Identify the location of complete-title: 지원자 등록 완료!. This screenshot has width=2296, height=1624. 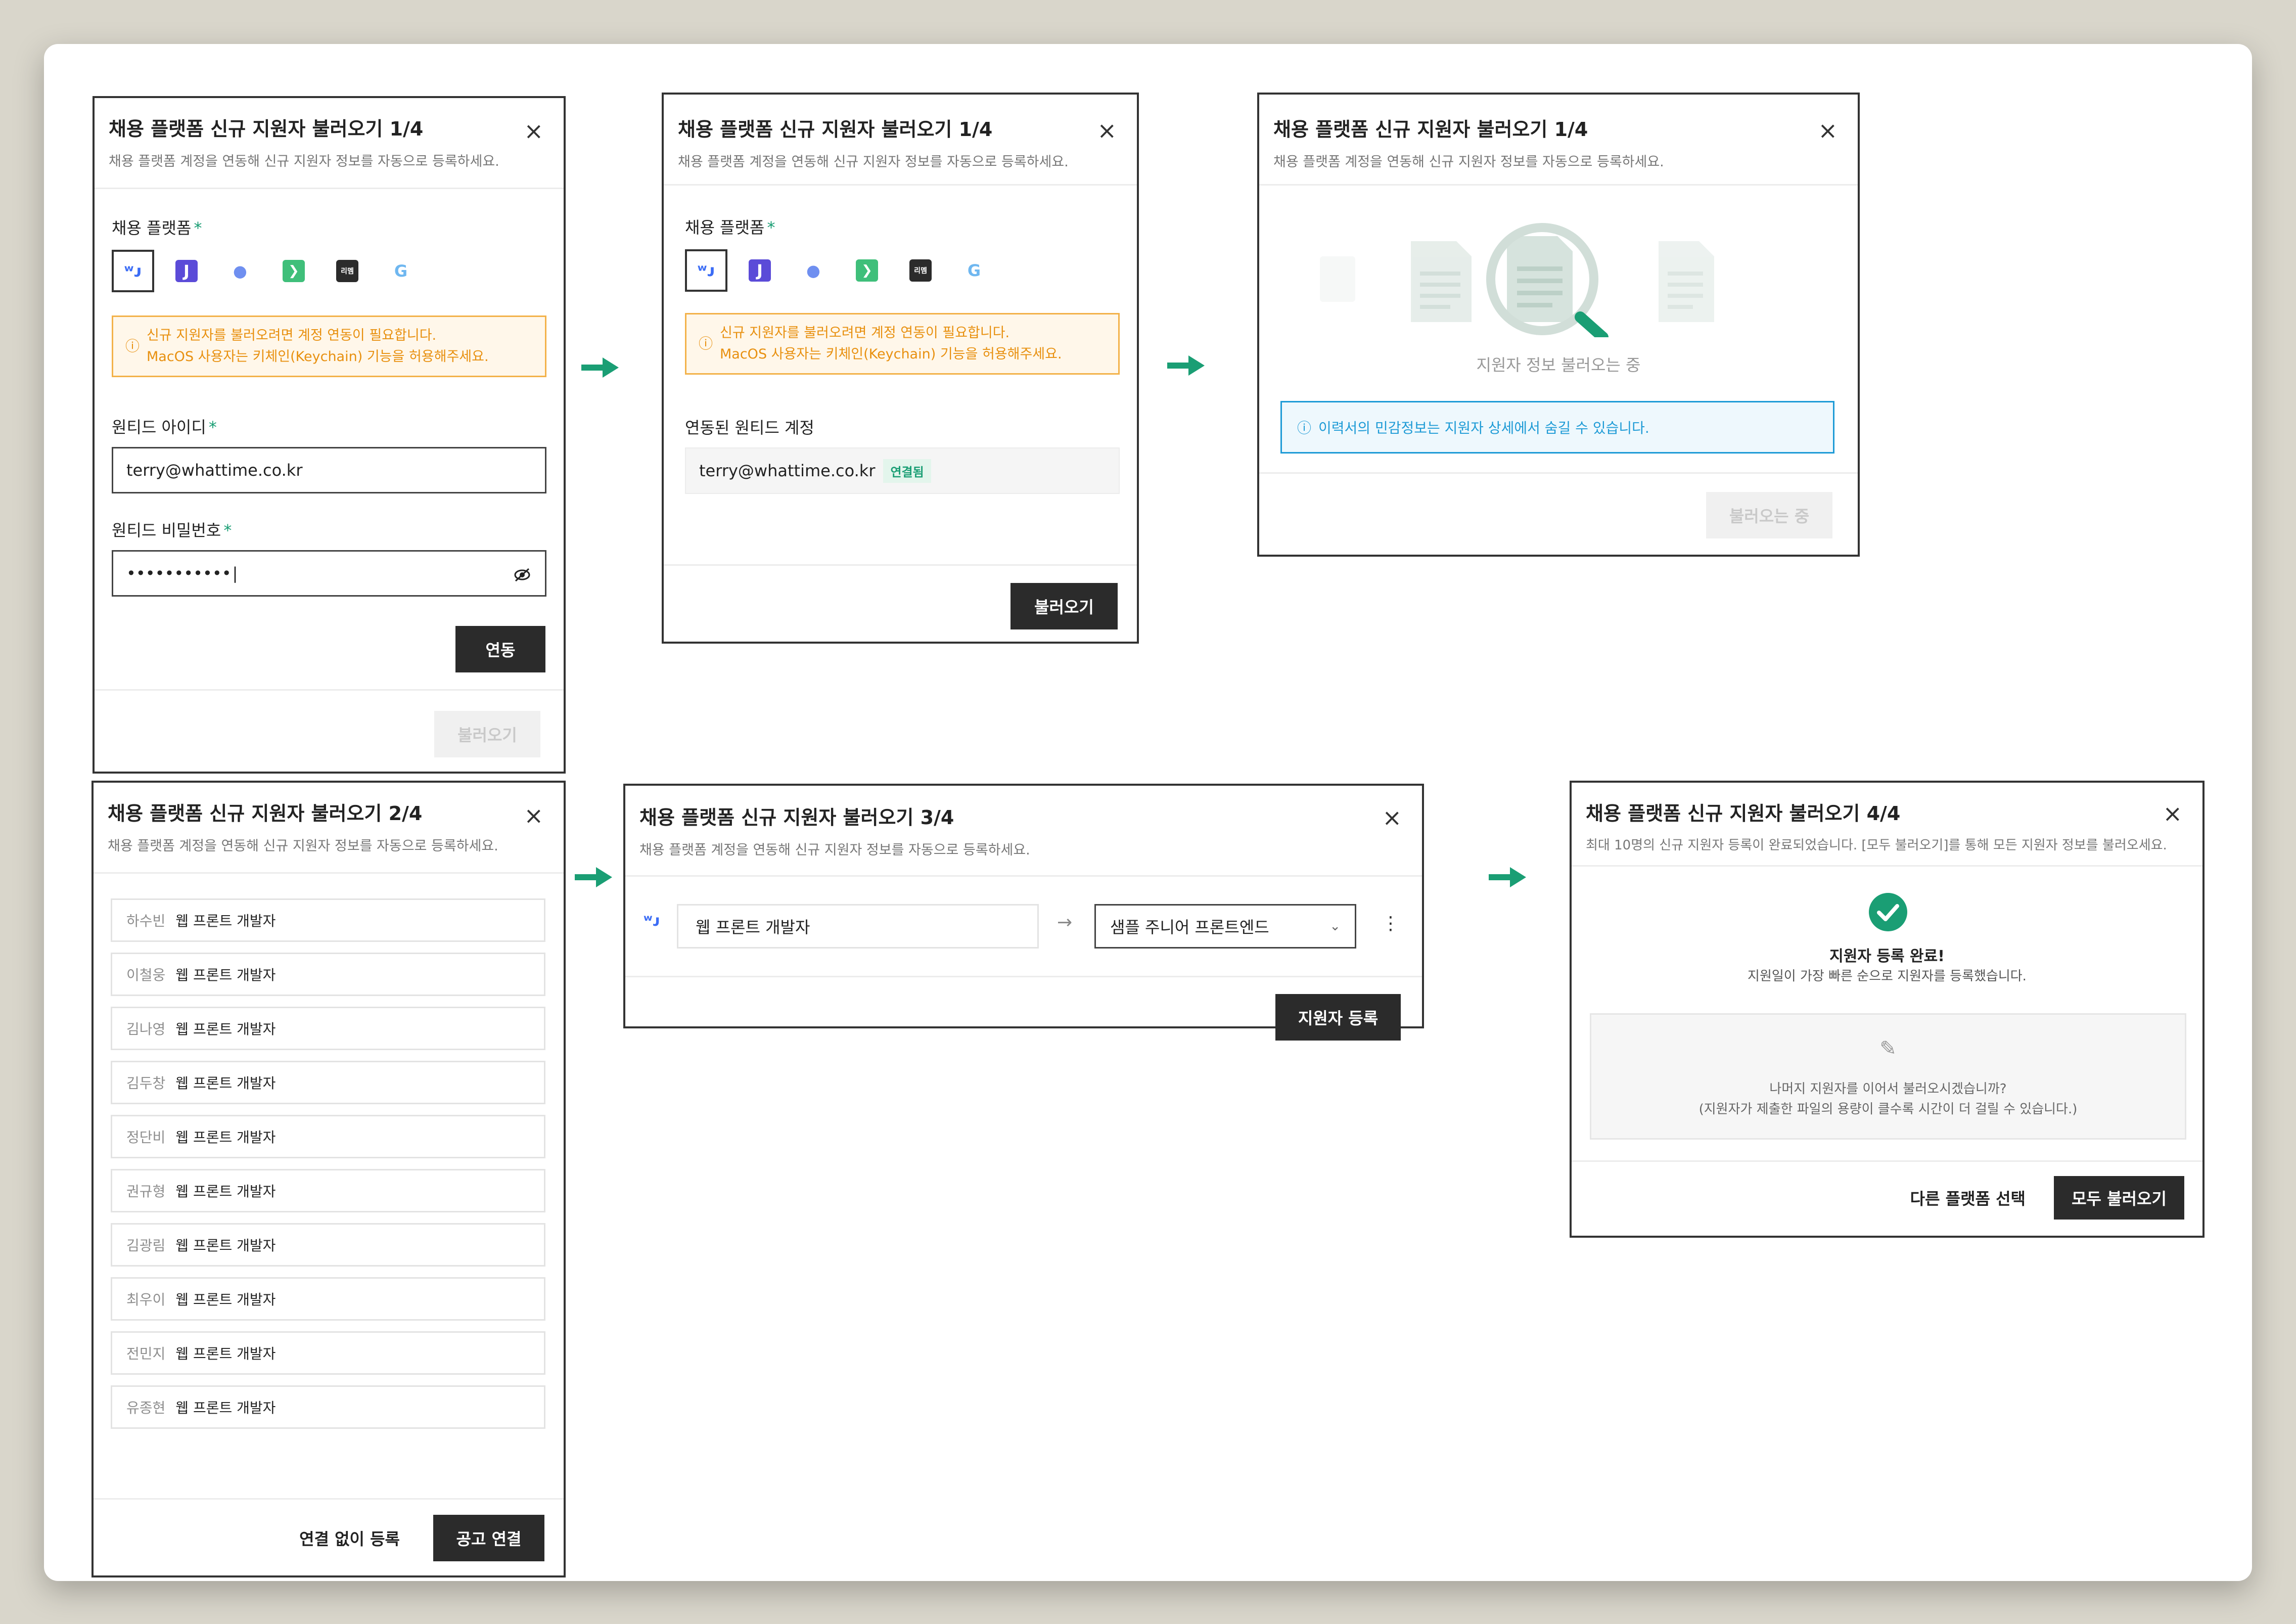
(1887, 956).